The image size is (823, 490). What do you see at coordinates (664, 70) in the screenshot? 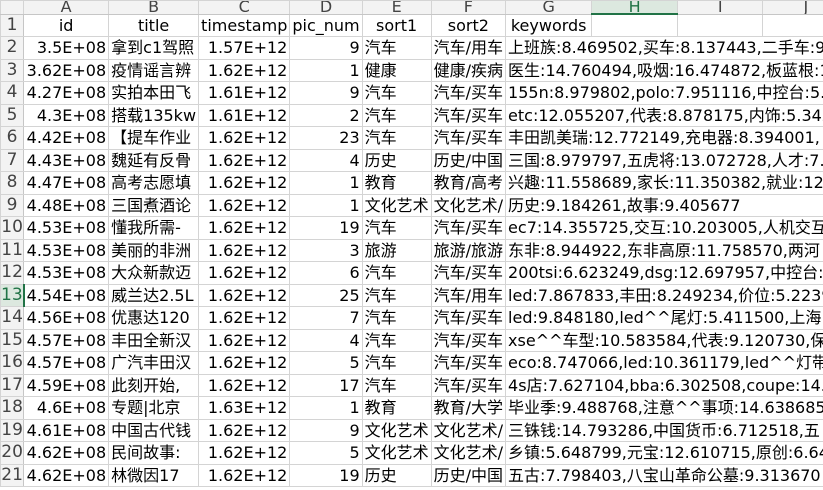
I see `cell-keywords: 医生:14.760494,吸烟:16.474872,板蓝根:1` at bounding box center [664, 70].